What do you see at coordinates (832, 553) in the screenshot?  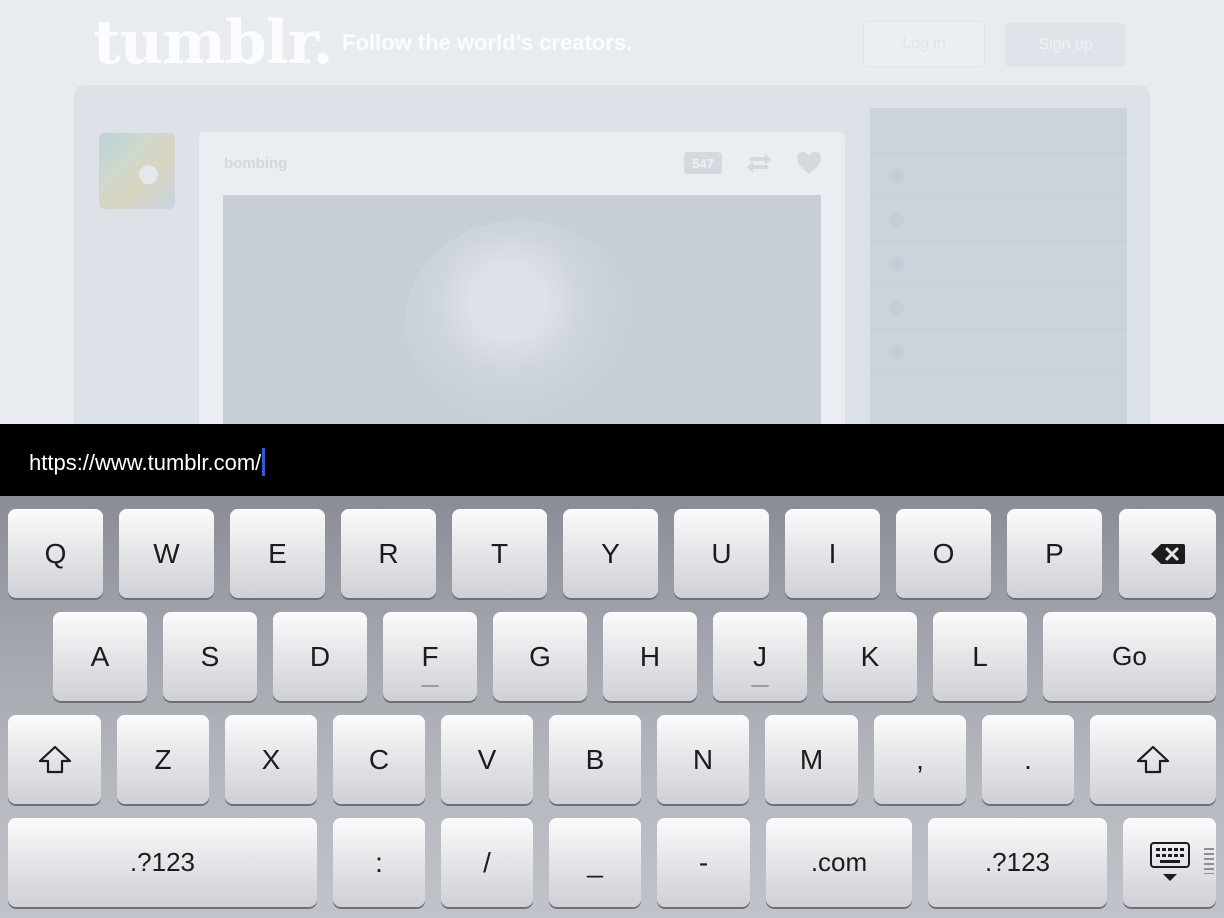 I see `key-i: I` at bounding box center [832, 553].